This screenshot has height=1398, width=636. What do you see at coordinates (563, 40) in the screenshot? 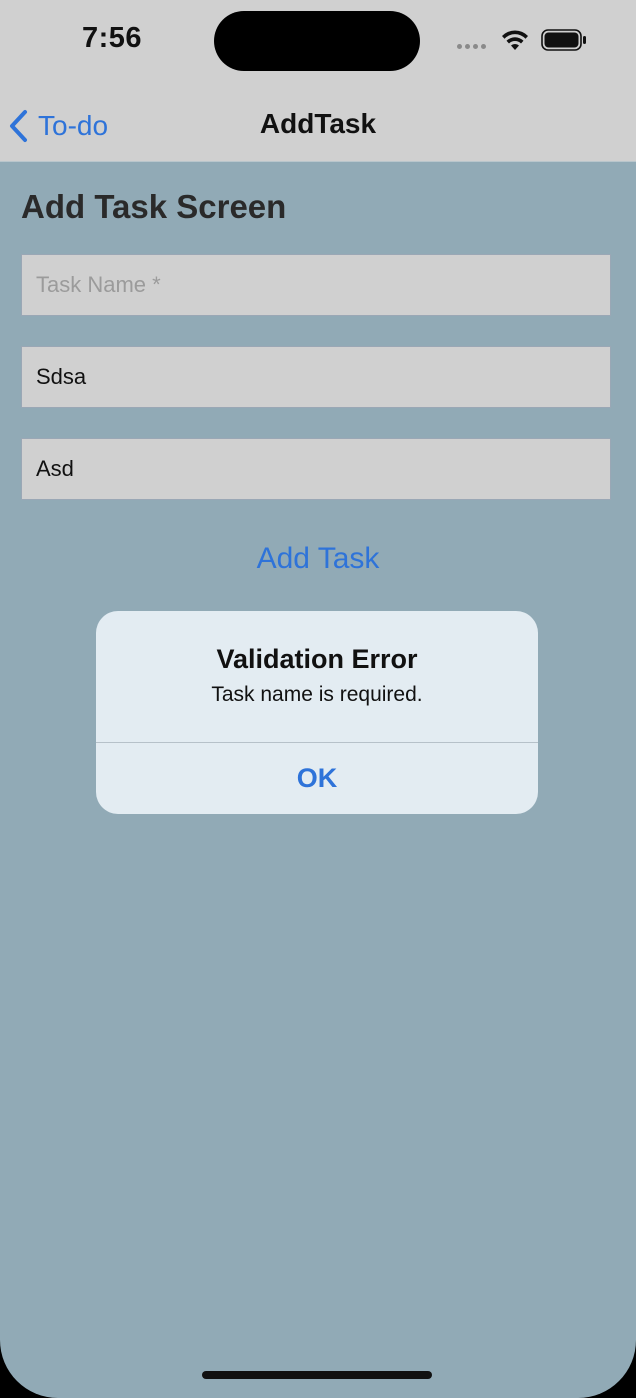
I see `battery-icon` at bounding box center [563, 40].